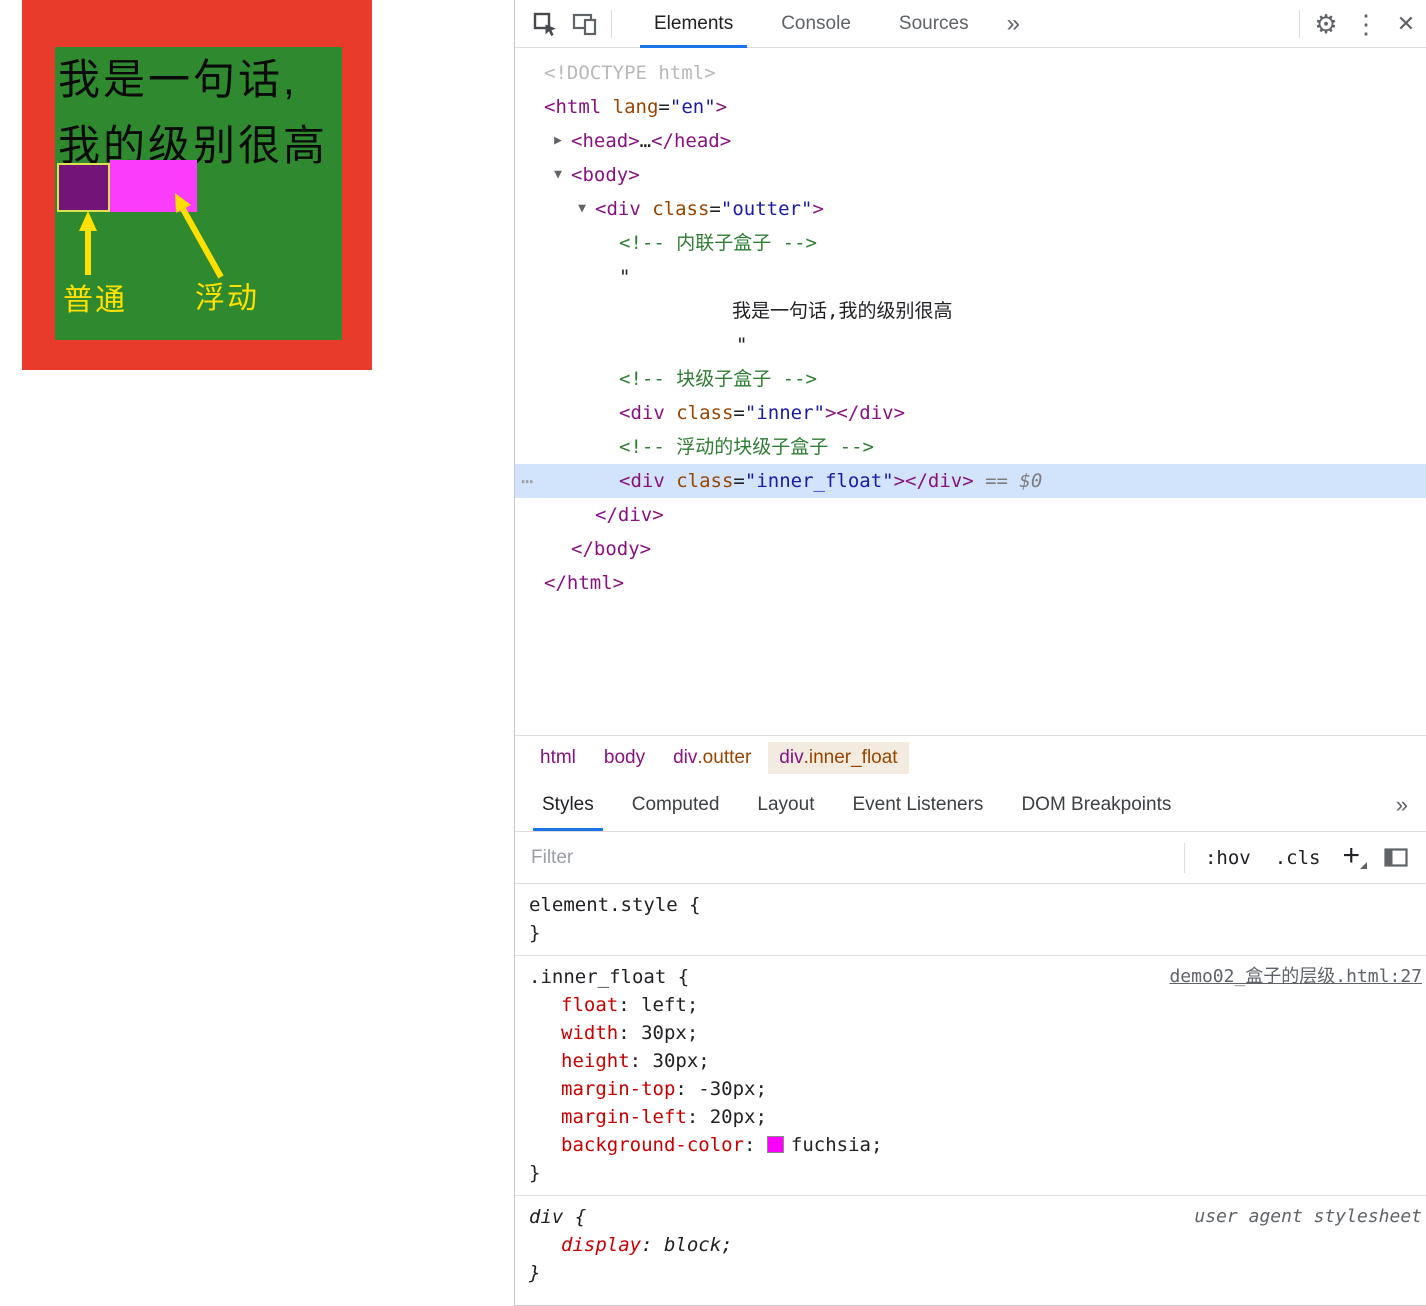 Image resolution: width=1426 pixels, height=1306 pixels. Describe the element at coordinates (975, 1245) in the screenshot. I see `style-property: display: block;` at that location.